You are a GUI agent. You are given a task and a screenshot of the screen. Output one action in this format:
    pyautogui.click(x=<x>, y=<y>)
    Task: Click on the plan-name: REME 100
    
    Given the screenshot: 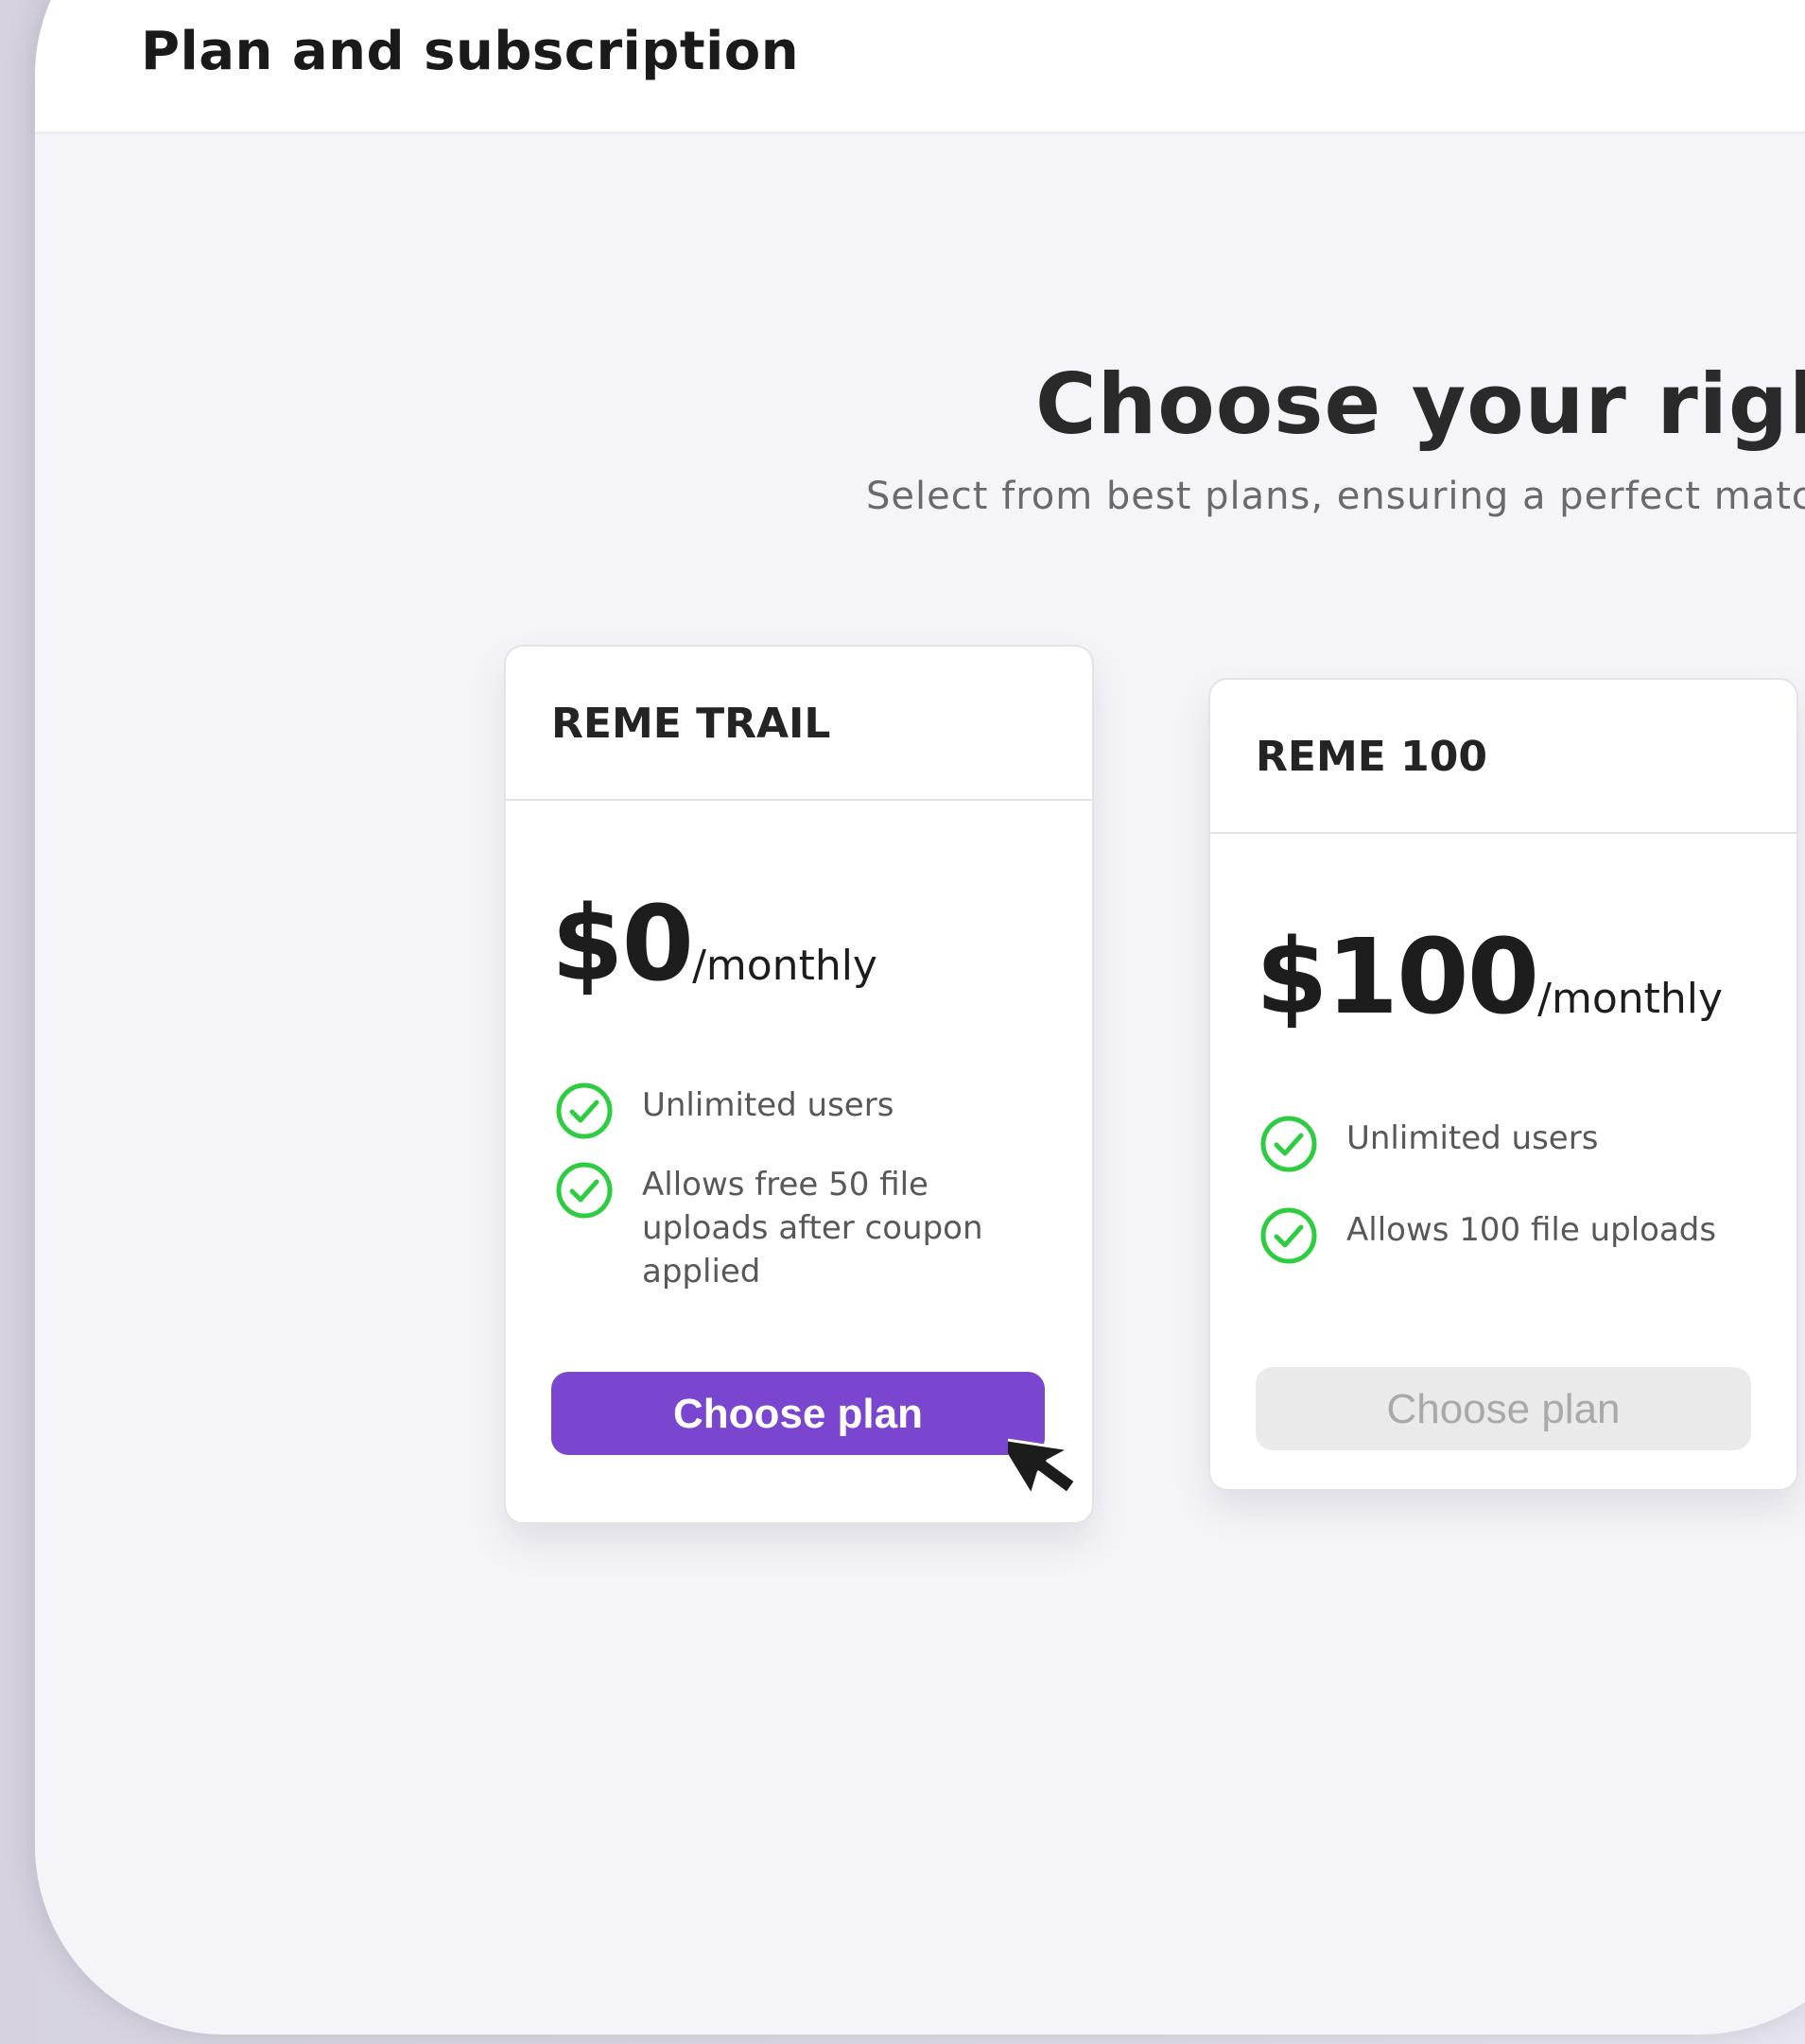 What is the action you would take?
    pyautogui.click(x=1371, y=757)
    